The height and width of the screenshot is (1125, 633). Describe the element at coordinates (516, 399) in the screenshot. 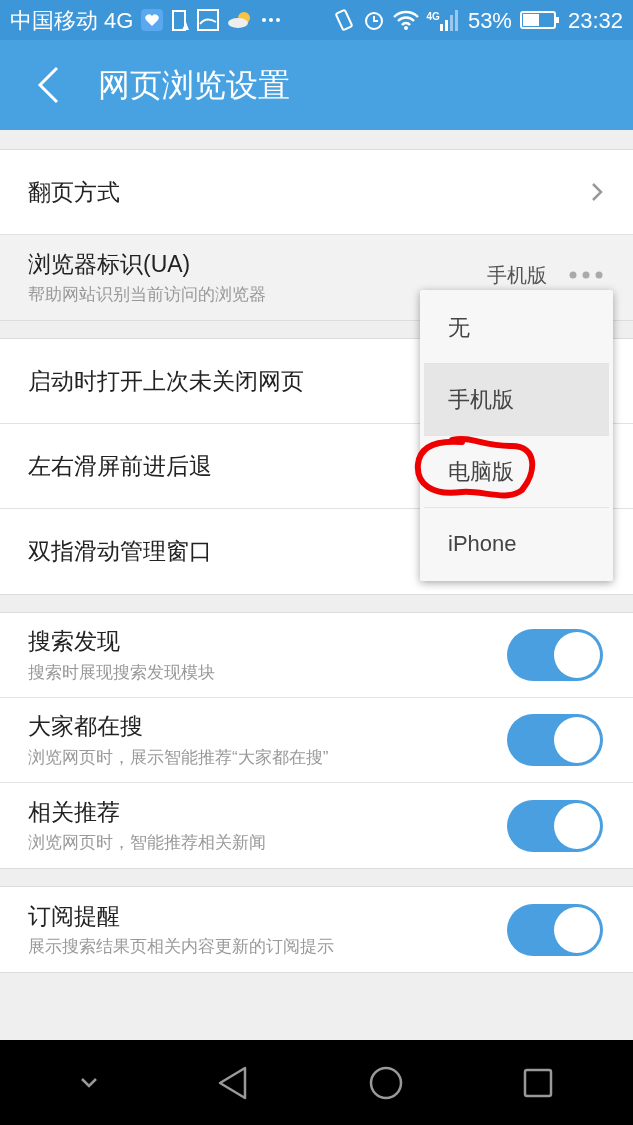

I see `menu-item: 手机版` at that location.